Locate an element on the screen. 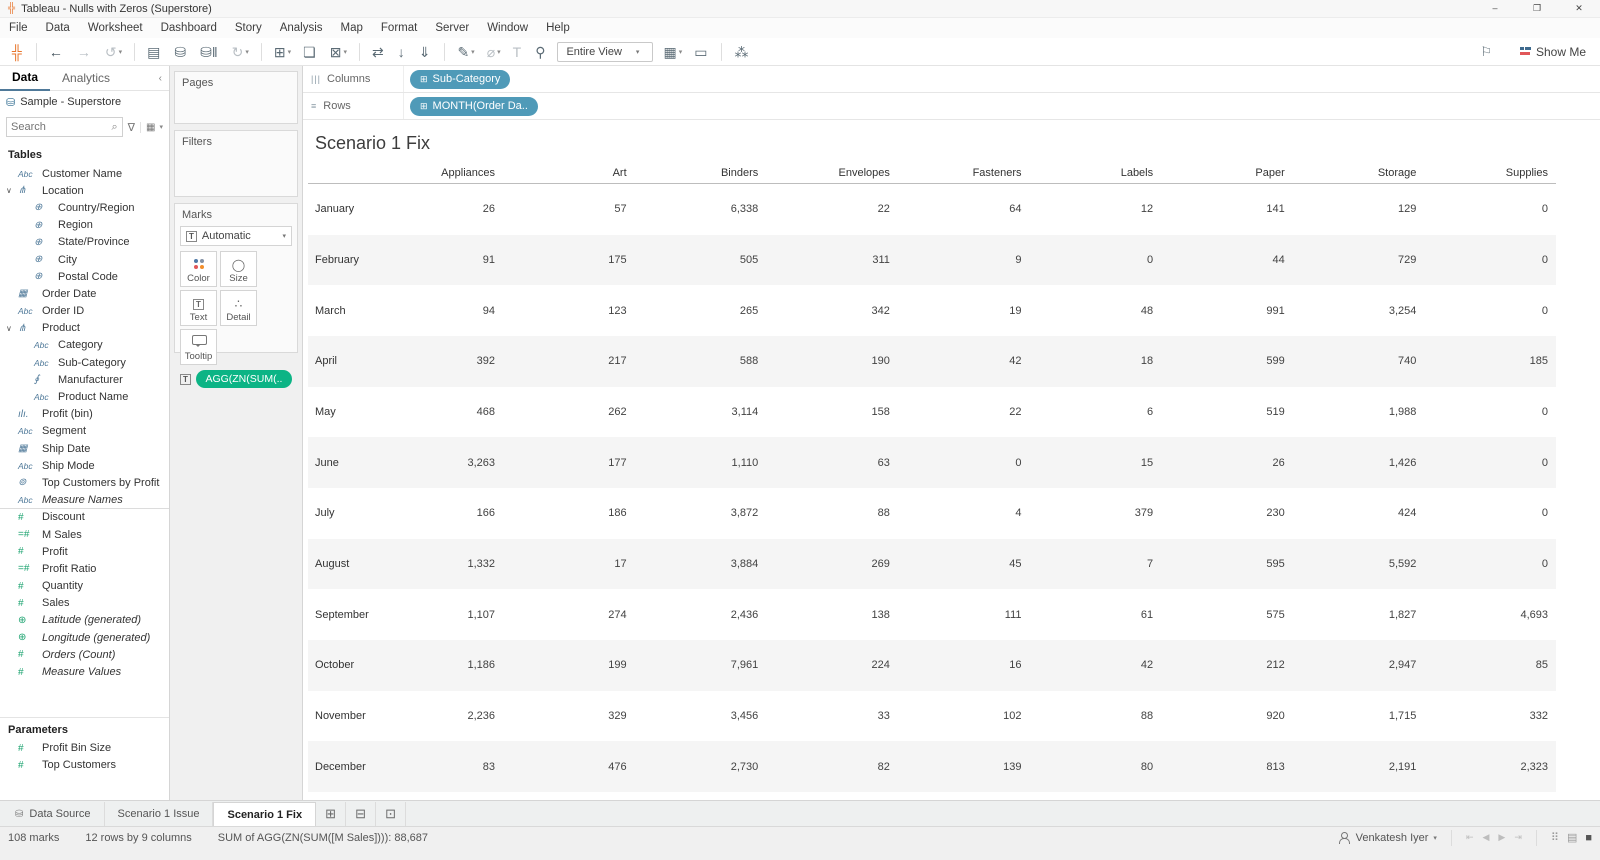 This screenshot has height=860, width=1600. color-button: Color is located at coordinates (198, 269).